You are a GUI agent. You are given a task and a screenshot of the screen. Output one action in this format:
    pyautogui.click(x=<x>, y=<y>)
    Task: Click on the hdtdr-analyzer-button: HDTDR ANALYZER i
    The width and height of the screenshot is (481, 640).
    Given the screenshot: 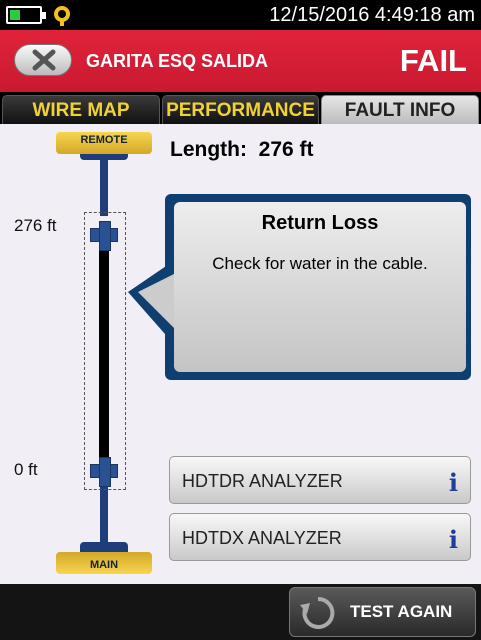 What is the action you would take?
    pyautogui.click(x=320, y=480)
    